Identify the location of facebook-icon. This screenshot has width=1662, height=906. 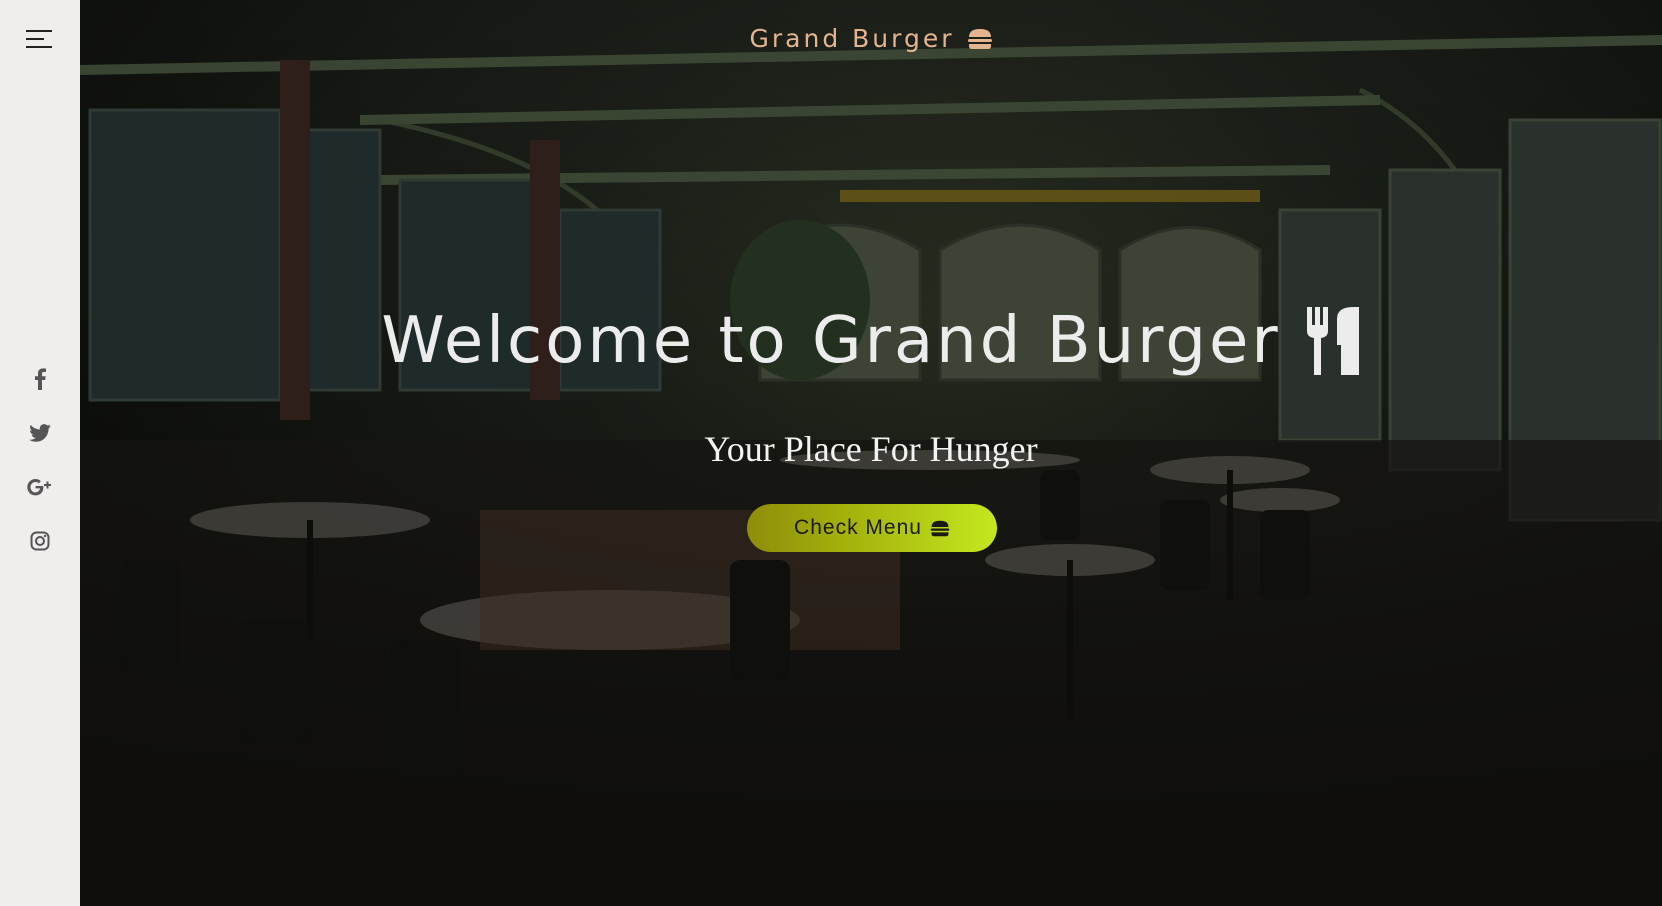
(40, 379).